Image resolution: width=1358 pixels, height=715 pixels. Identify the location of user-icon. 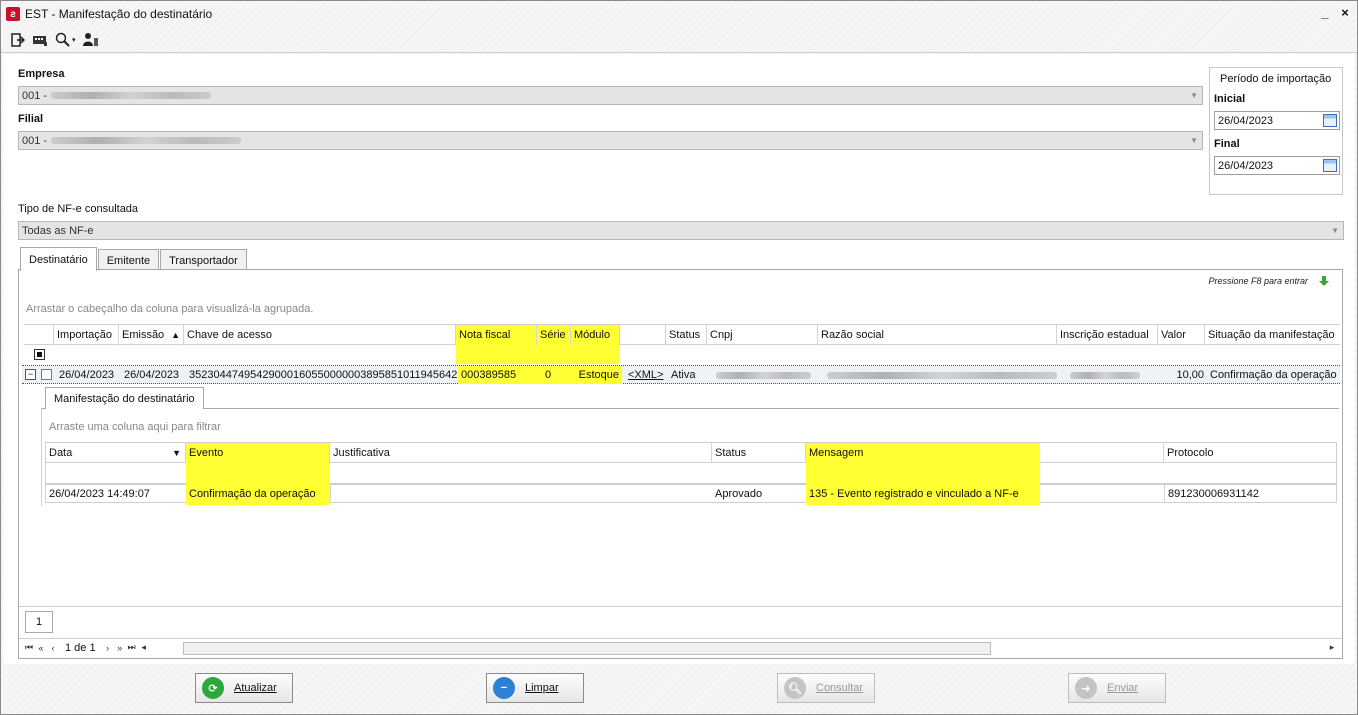
(91, 40).